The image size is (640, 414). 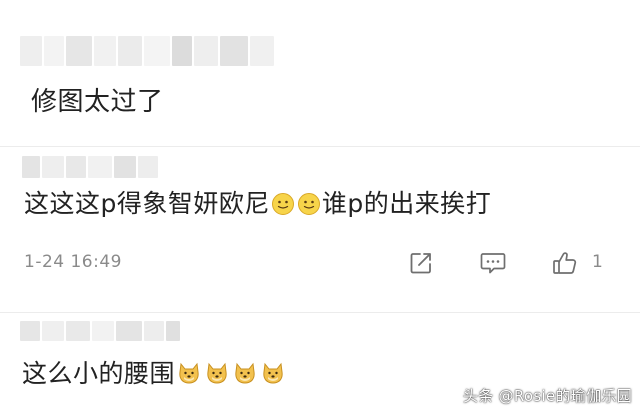 What do you see at coordinates (99, 373) in the screenshot?
I see `comment-text-part: 这么小的腰围` at bounding box center [99, 373].